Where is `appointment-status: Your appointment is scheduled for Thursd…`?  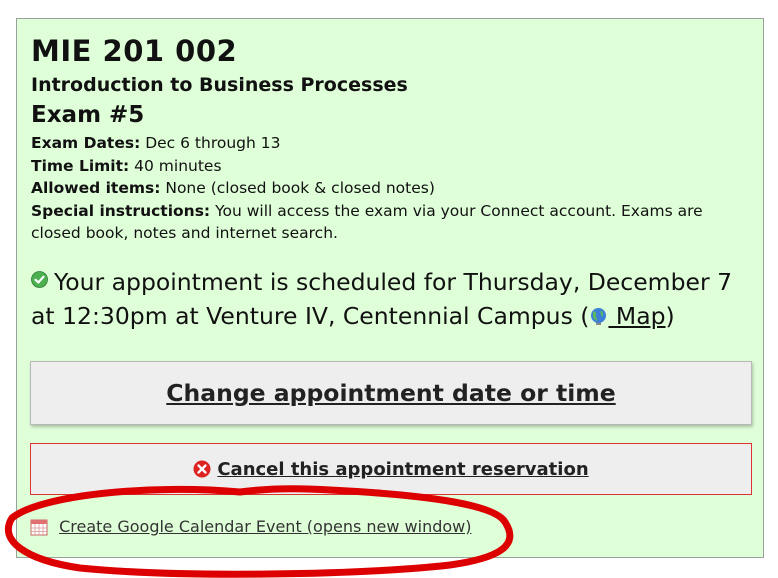
appointment-status: Your appointment is scheduled for Thursd… is located at coordinates (391, 298).